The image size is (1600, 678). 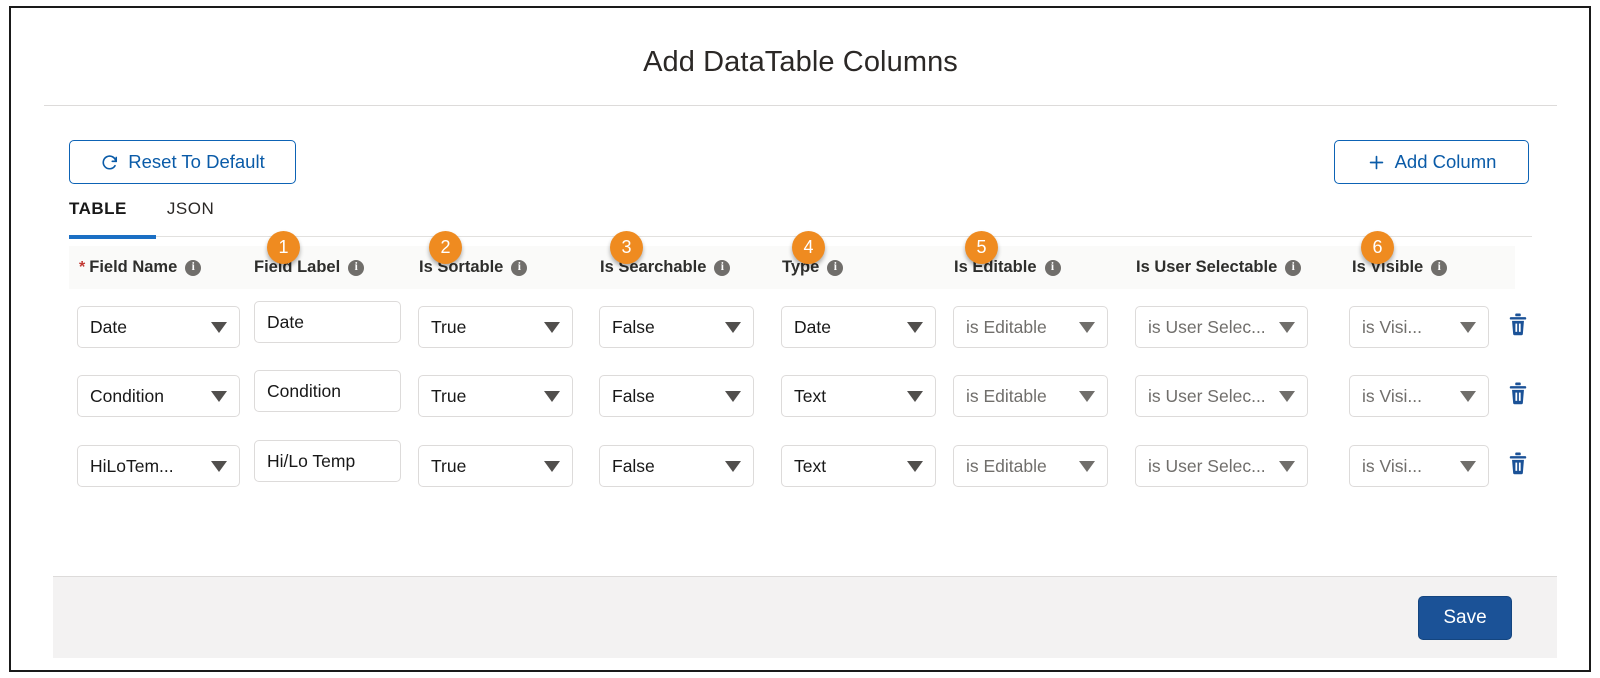 I want to click on field-name-value: Condition, so click(x=127, y=395).